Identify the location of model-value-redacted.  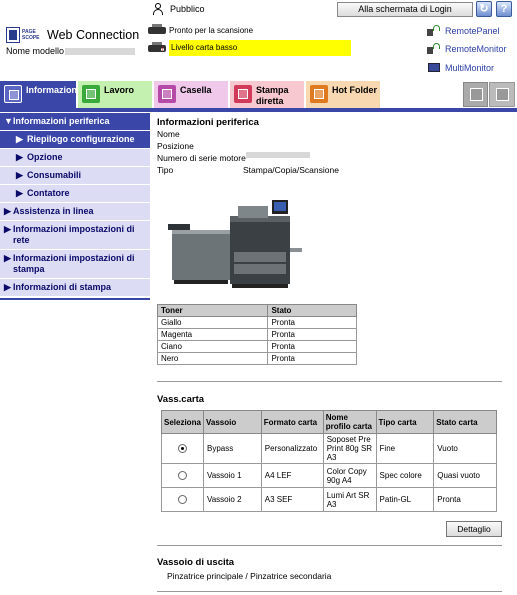
(100, 52).